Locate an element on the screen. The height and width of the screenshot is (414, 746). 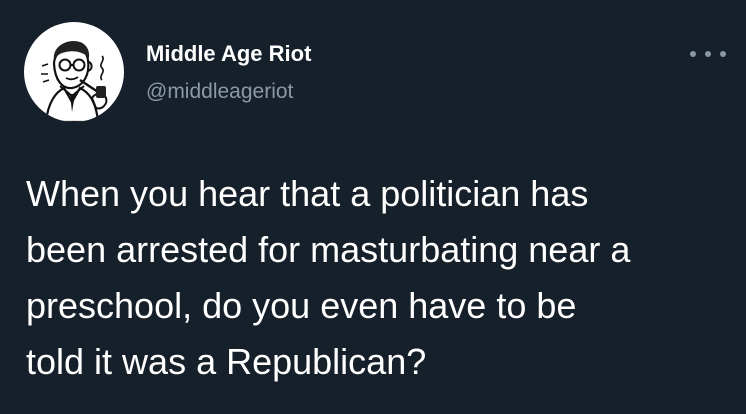
more-options-icon is located at coordinates (708, 54).